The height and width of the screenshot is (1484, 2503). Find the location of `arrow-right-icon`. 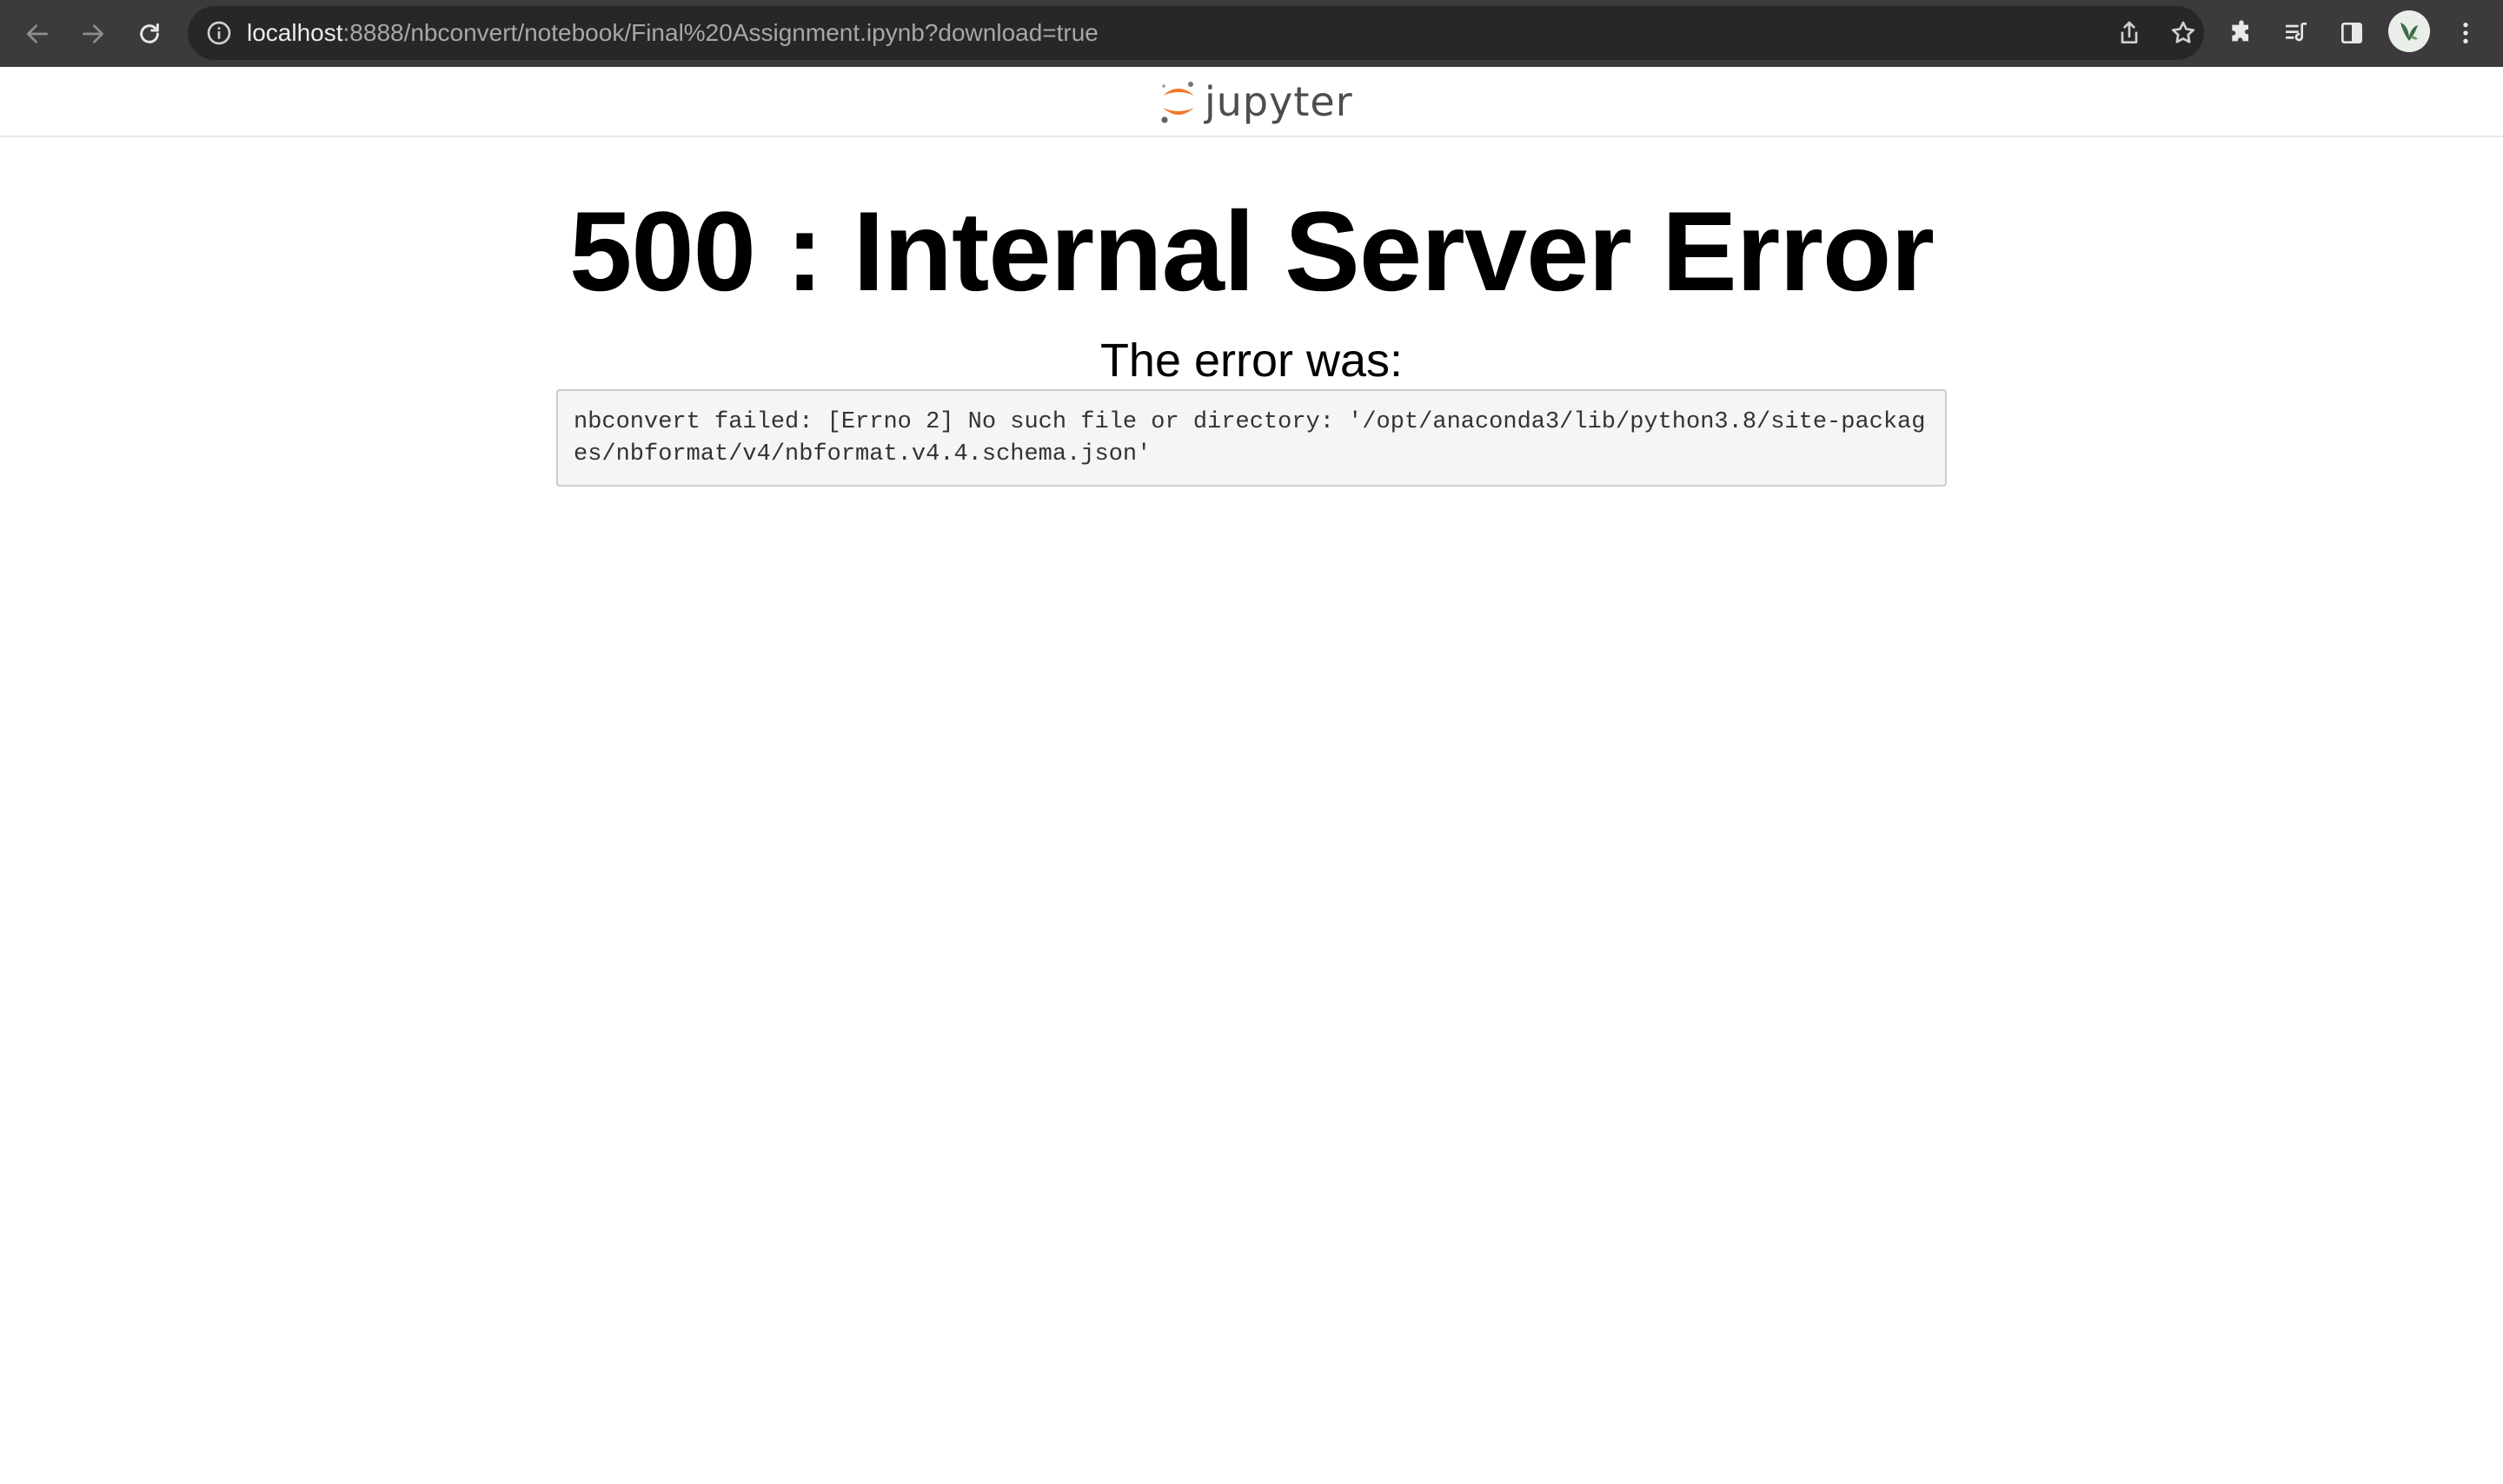

arrow-right-icon is located at coordinates (93, 33).